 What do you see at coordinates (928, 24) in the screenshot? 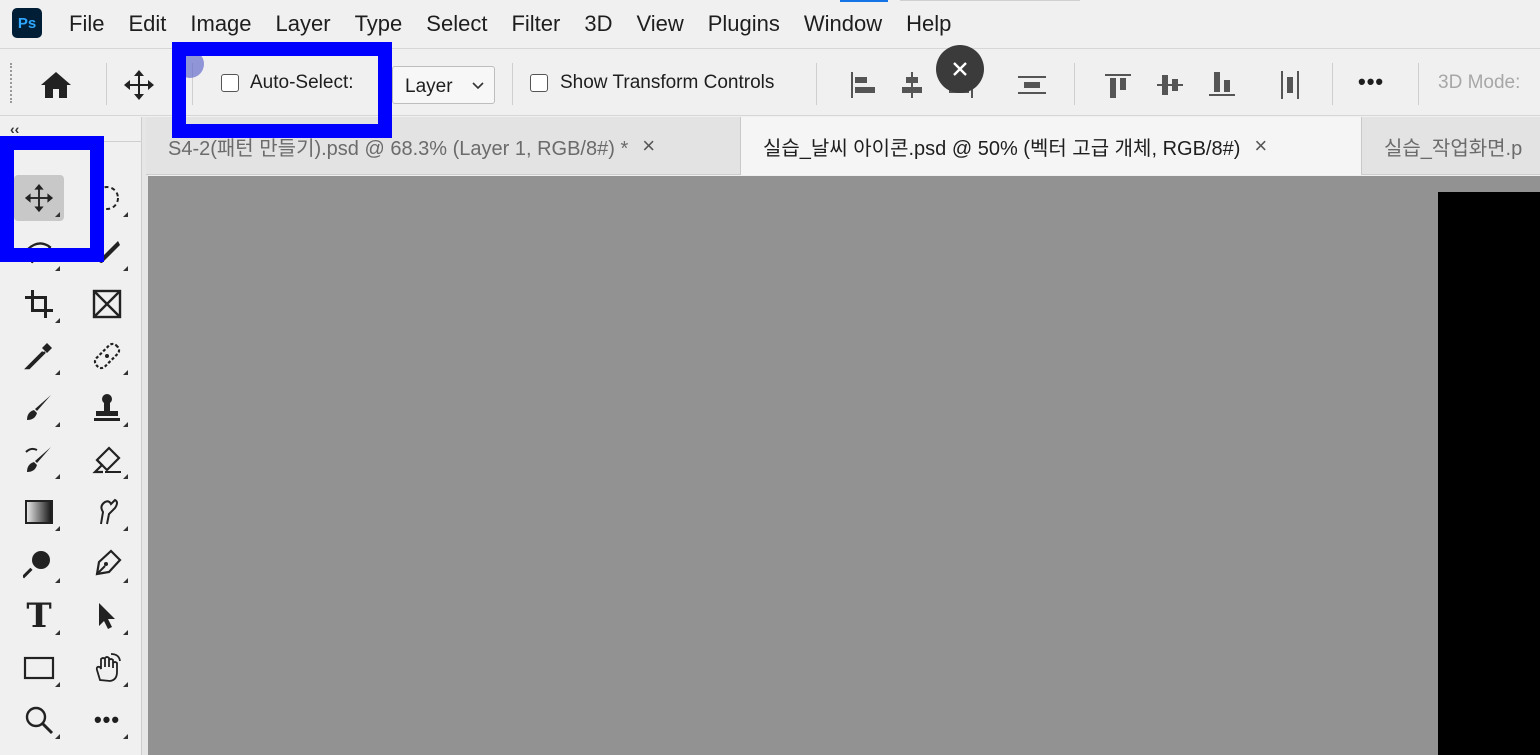
I see `menu-help: Help` at bounding box center [928, 24].